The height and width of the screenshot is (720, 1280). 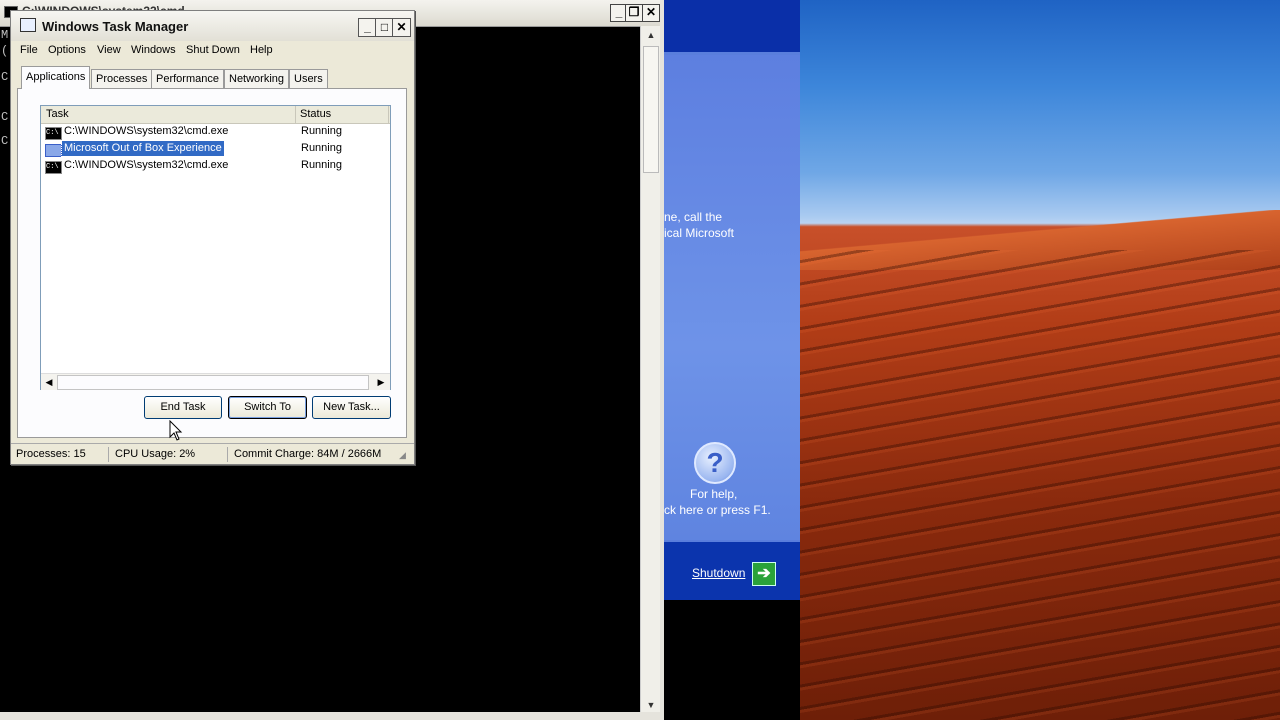 What do you see at coordinates (257, 78) in the screenshot?
I see `tab-networking: Networking` at bounding box center [257, 78].